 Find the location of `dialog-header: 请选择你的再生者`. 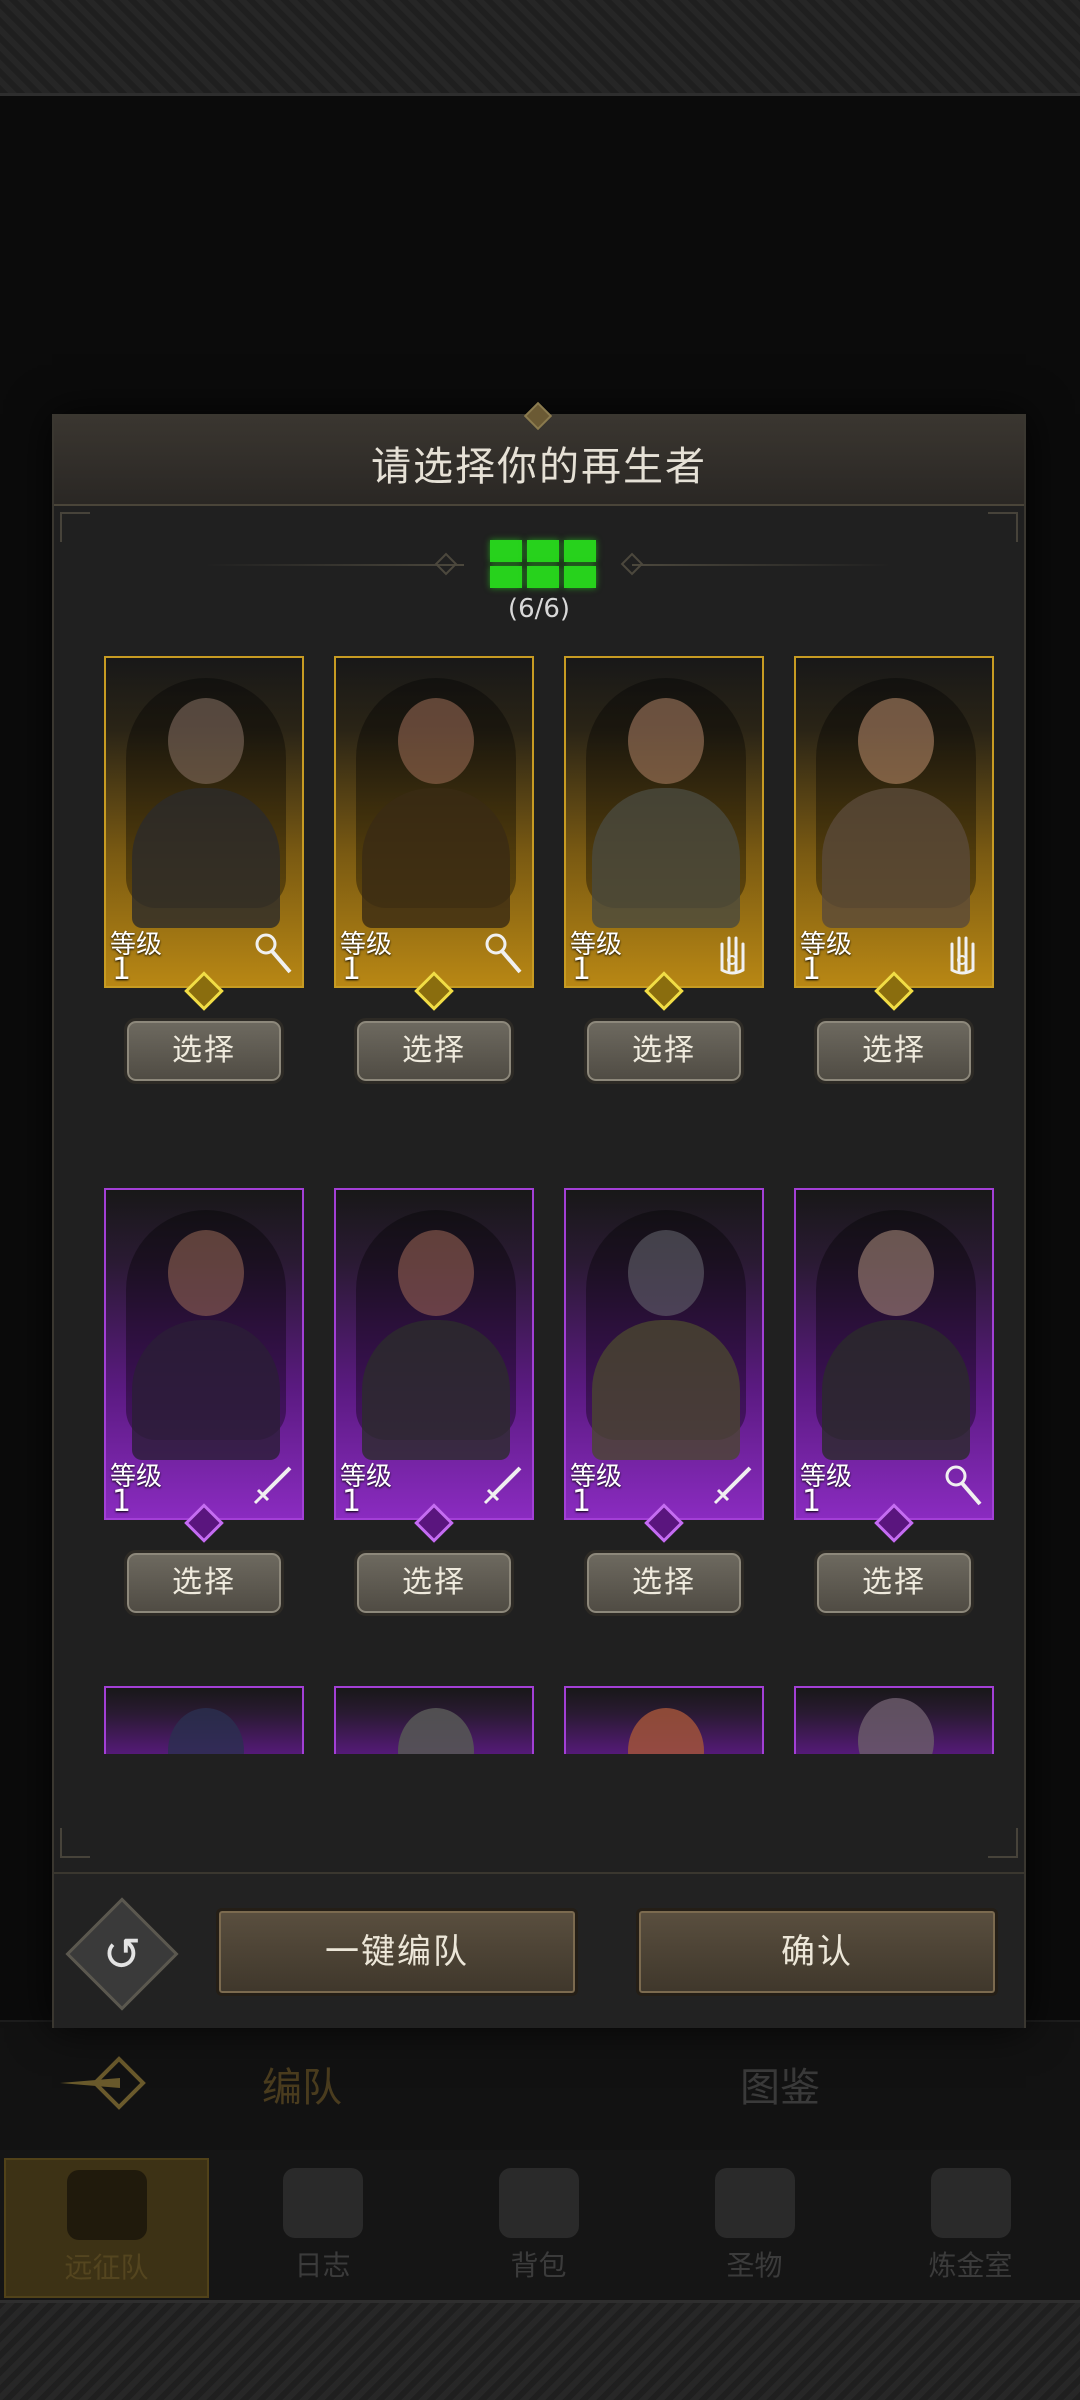

dialog-header: 请选择你的再生者 is located at coordinates (539, 453).